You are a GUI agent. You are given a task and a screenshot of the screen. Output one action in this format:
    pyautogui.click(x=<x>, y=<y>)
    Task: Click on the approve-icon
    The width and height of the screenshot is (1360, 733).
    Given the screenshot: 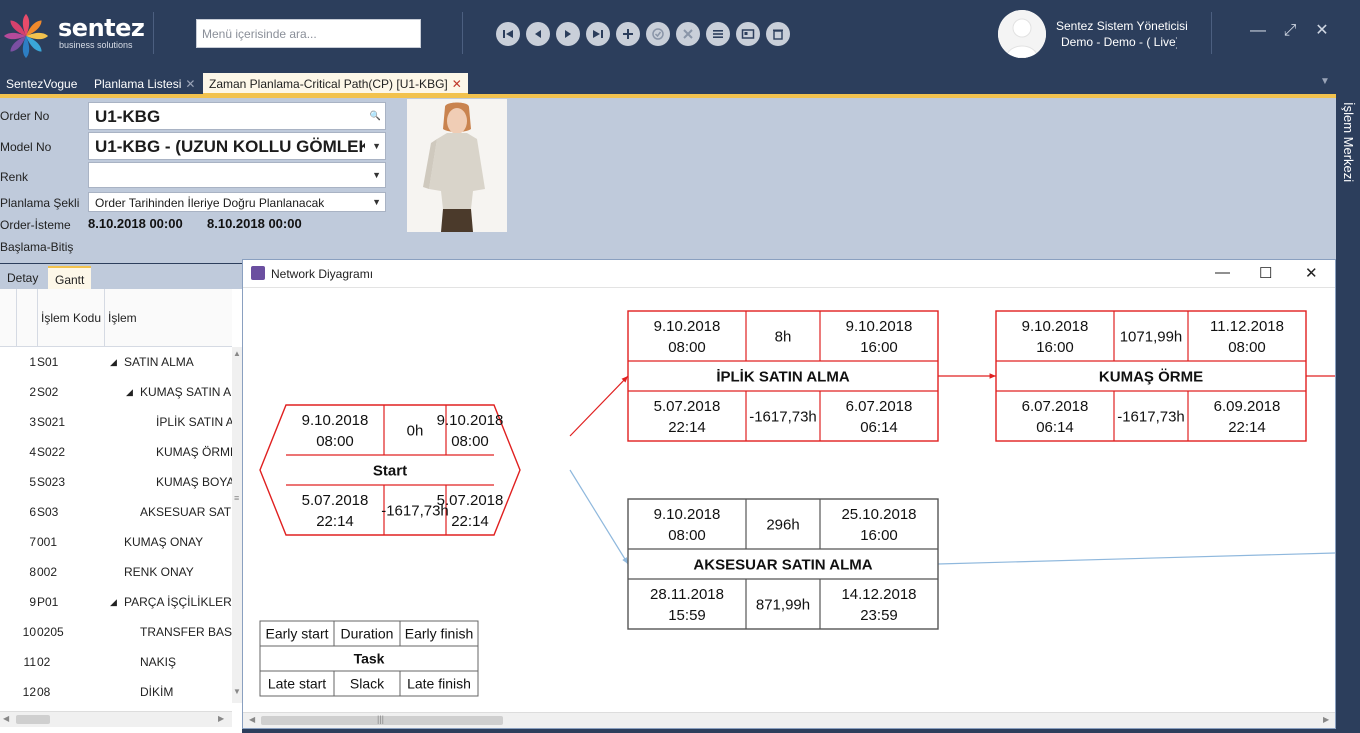 What is the action you would take?
    pyautogui.click(x=658, y=34)
    